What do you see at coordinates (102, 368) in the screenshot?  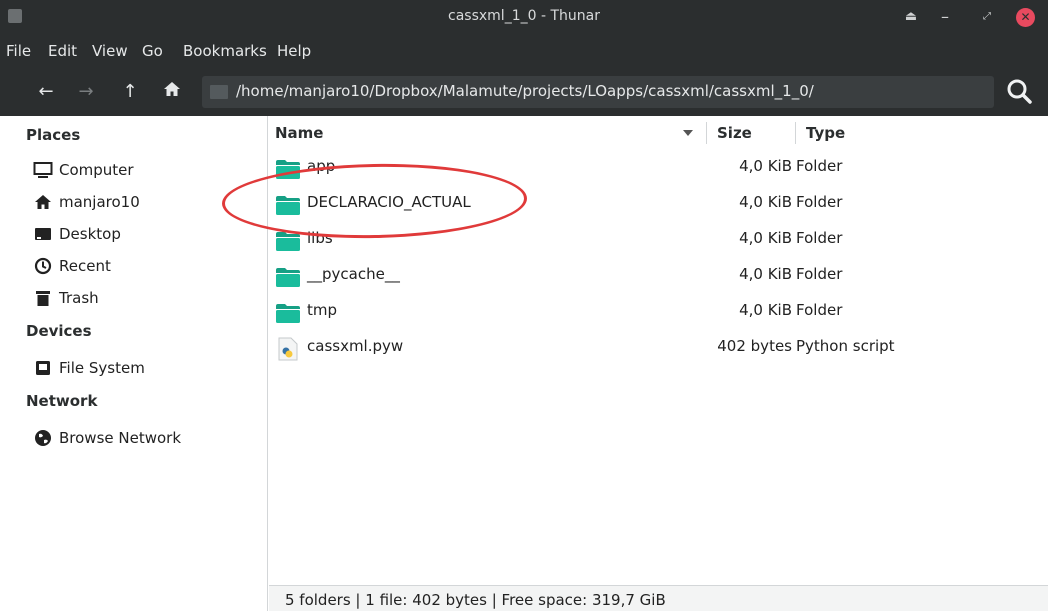 I see `sidebar-item-label: File System` at bounding box center [102, 368].